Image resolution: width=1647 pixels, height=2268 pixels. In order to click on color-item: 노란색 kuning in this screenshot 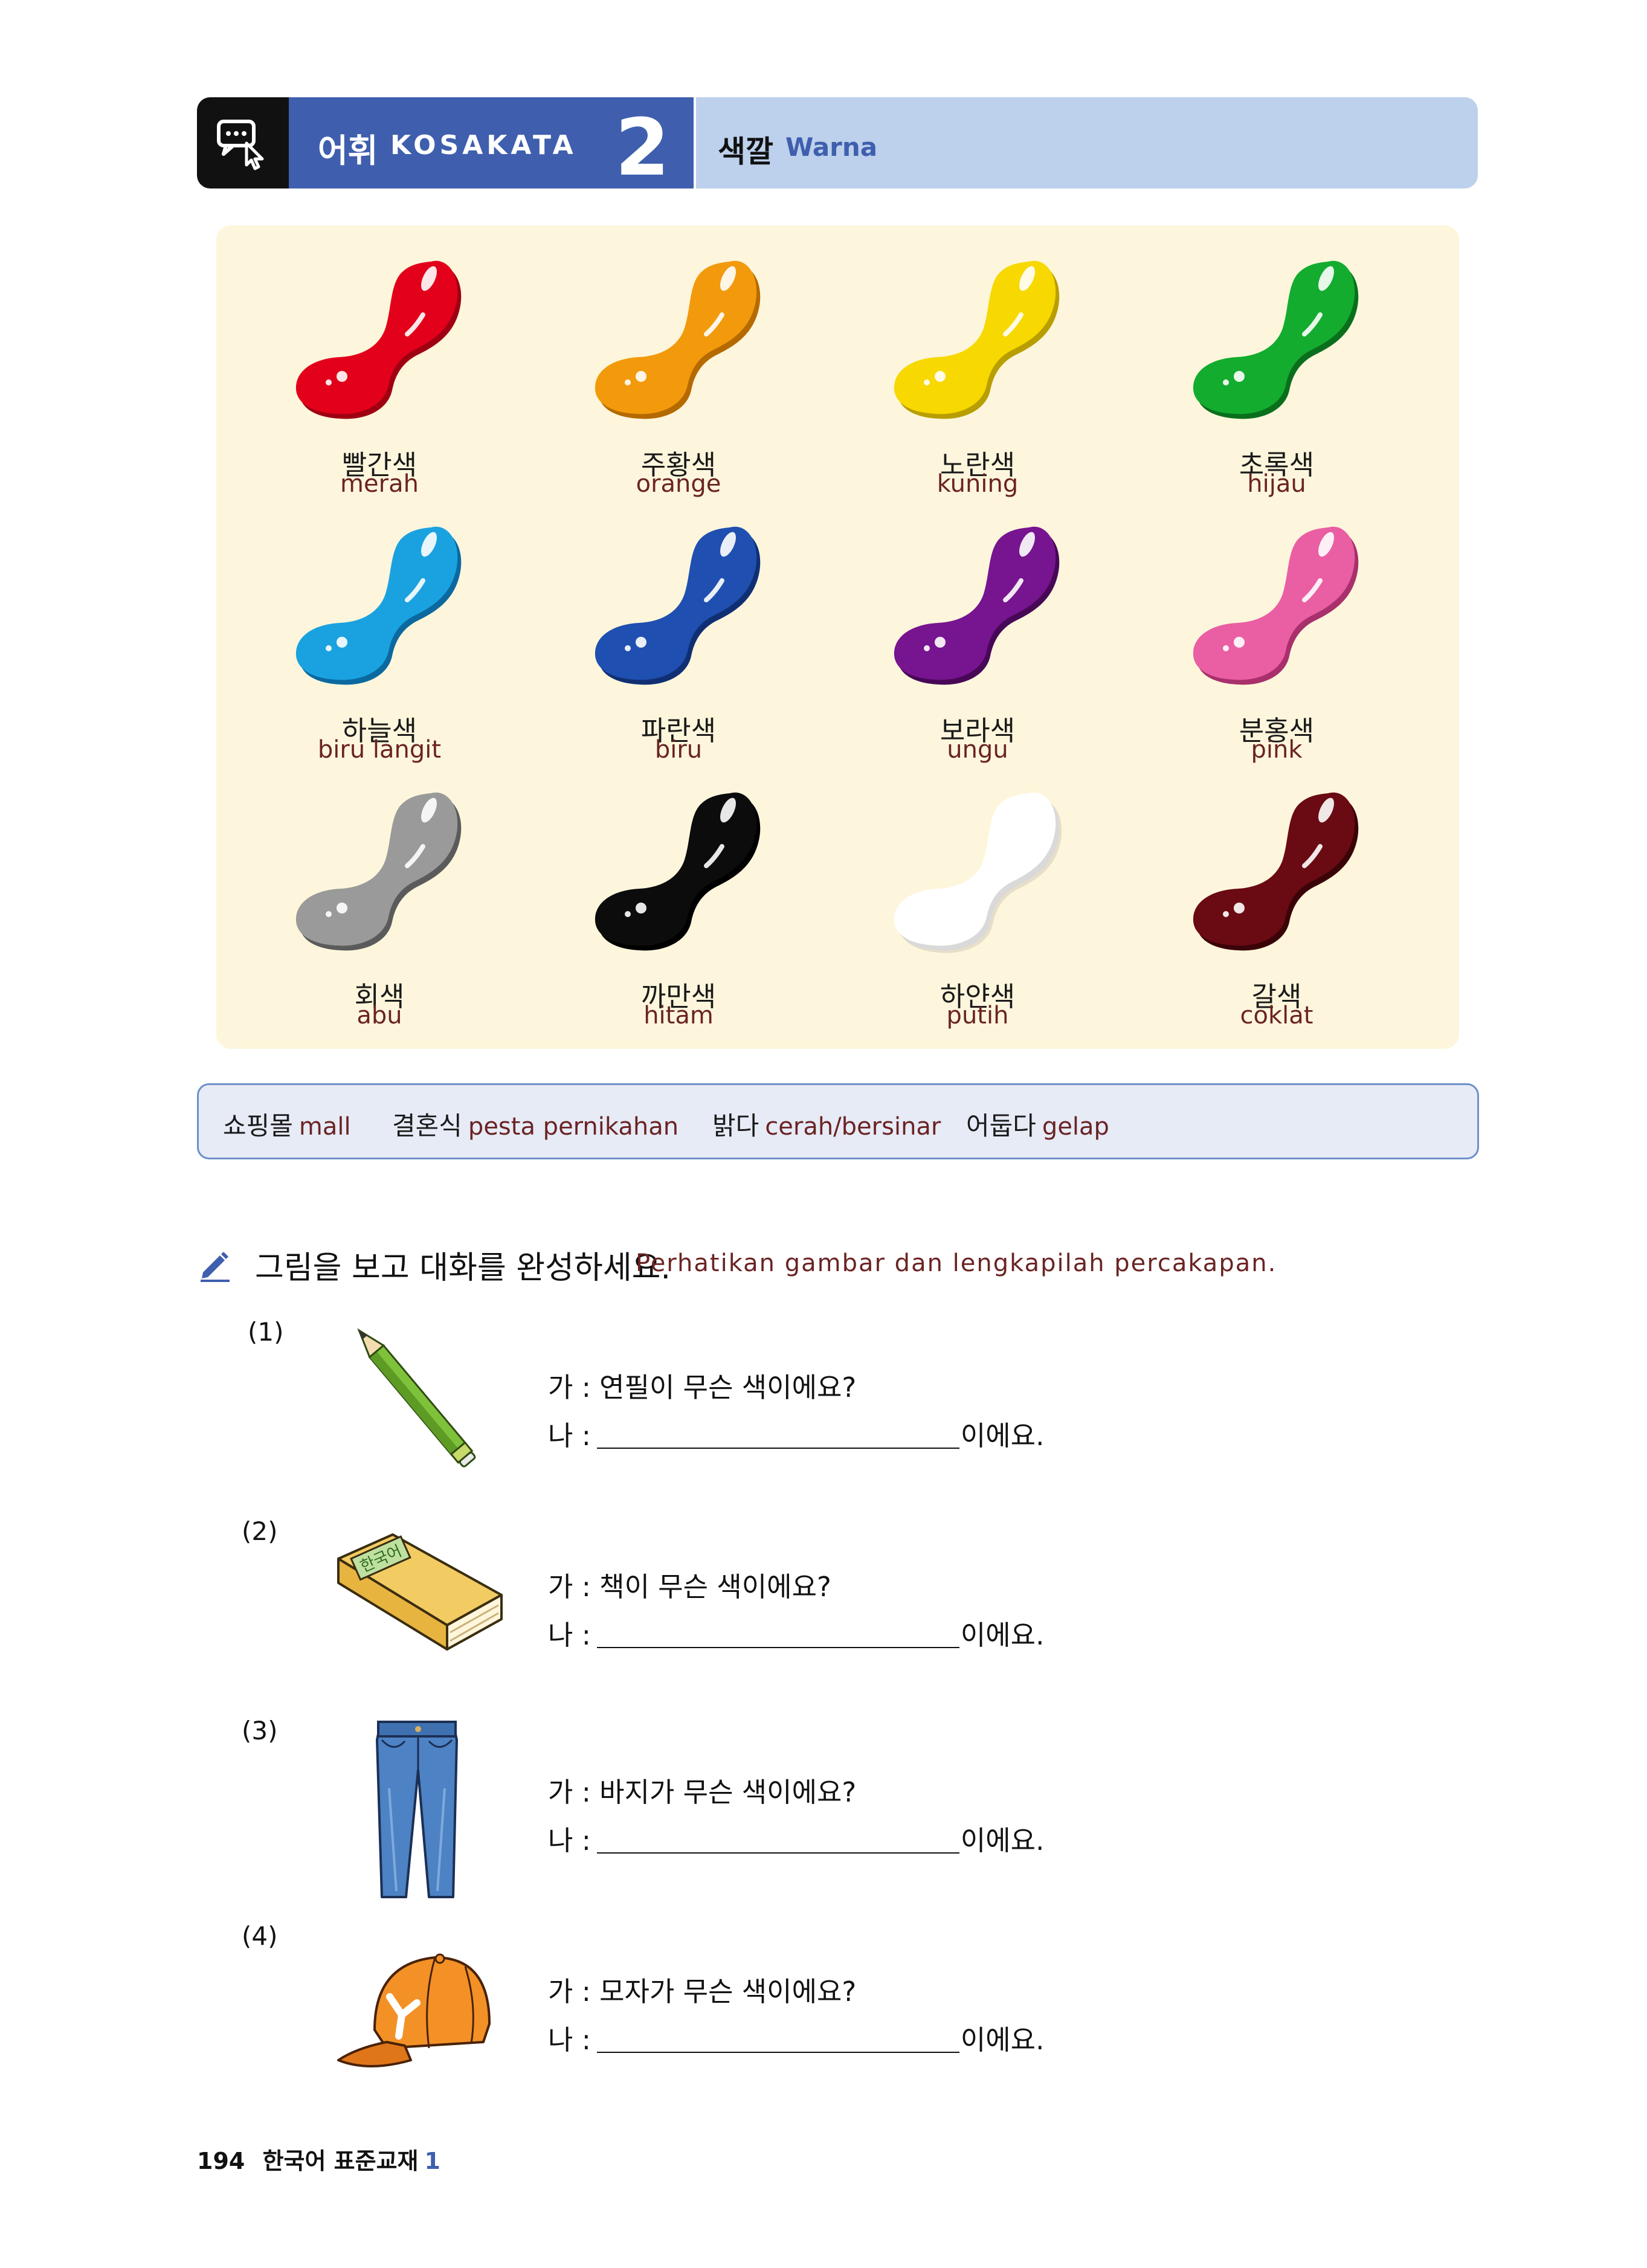, I will do `click(978, 376)`.